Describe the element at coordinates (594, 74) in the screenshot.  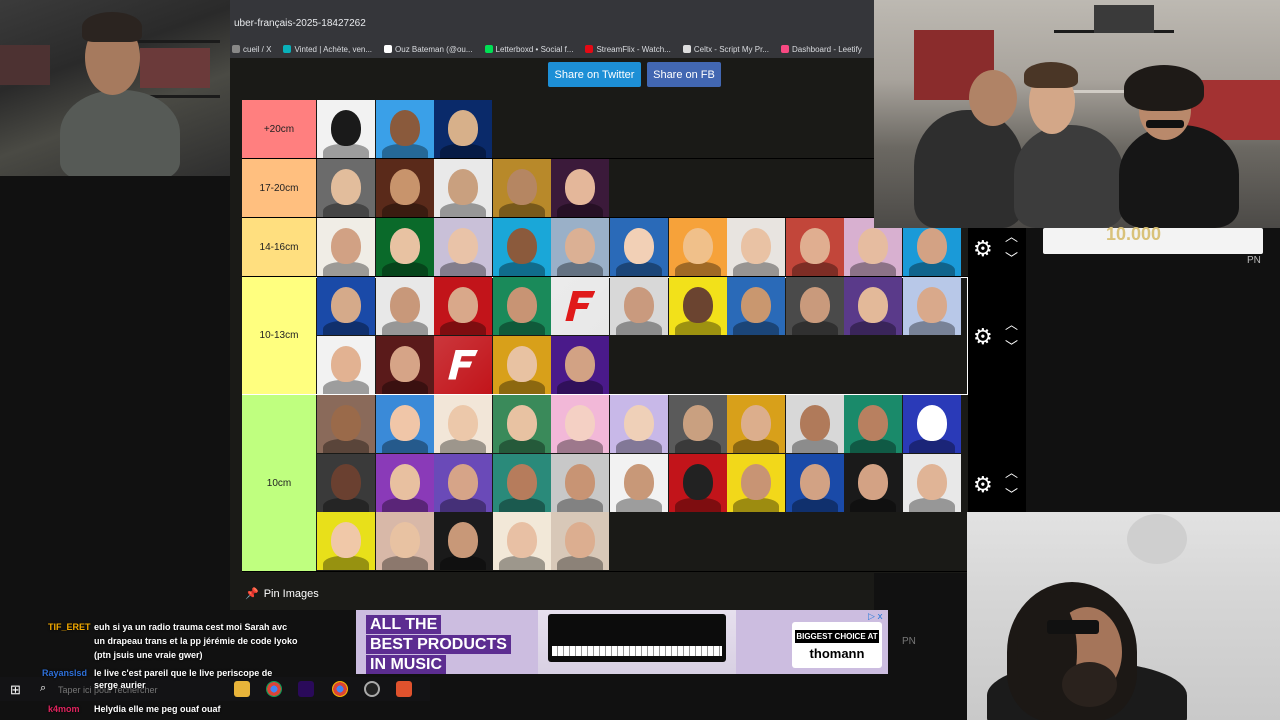
I see `share-twitter-button: Share on Twitter` at that location.